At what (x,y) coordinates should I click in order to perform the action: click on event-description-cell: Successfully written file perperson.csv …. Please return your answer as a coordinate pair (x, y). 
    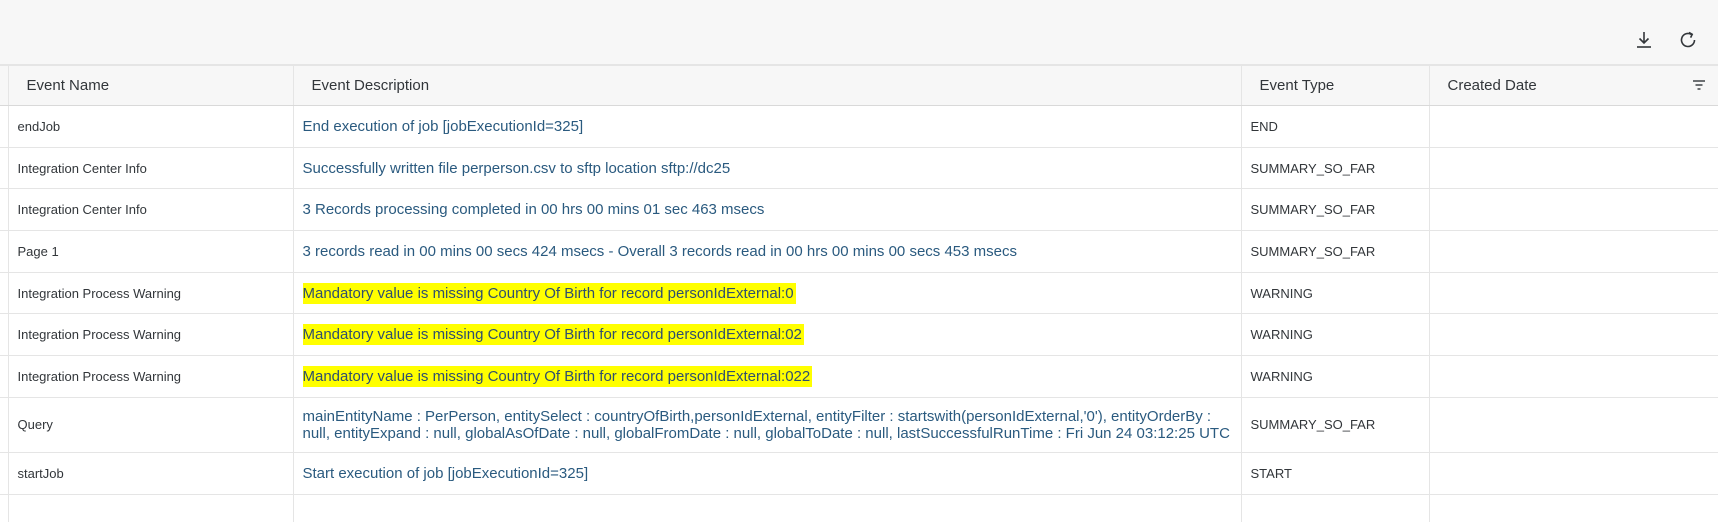
    Looking at the image, I should click on (767, 168).